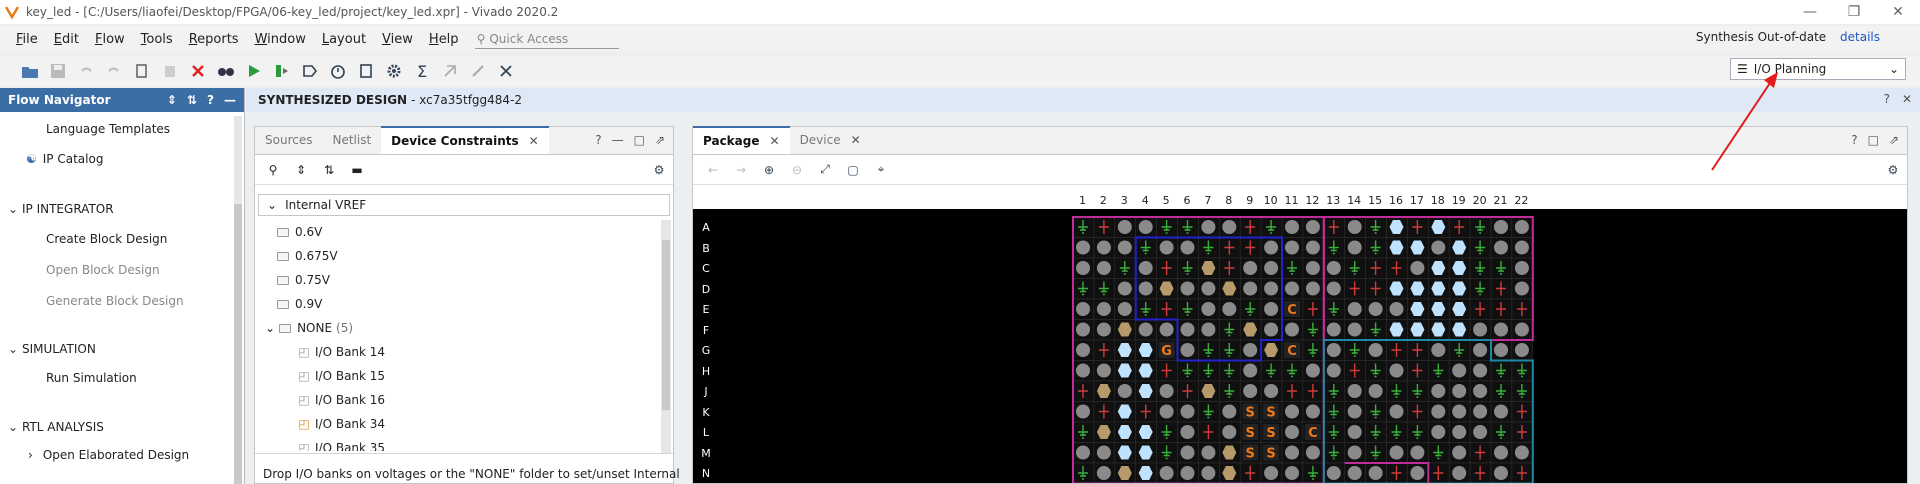  What do you see at coordinates (86, 71) in the screenshot?
I see `undo-icon` at bounding box center [86, 71].